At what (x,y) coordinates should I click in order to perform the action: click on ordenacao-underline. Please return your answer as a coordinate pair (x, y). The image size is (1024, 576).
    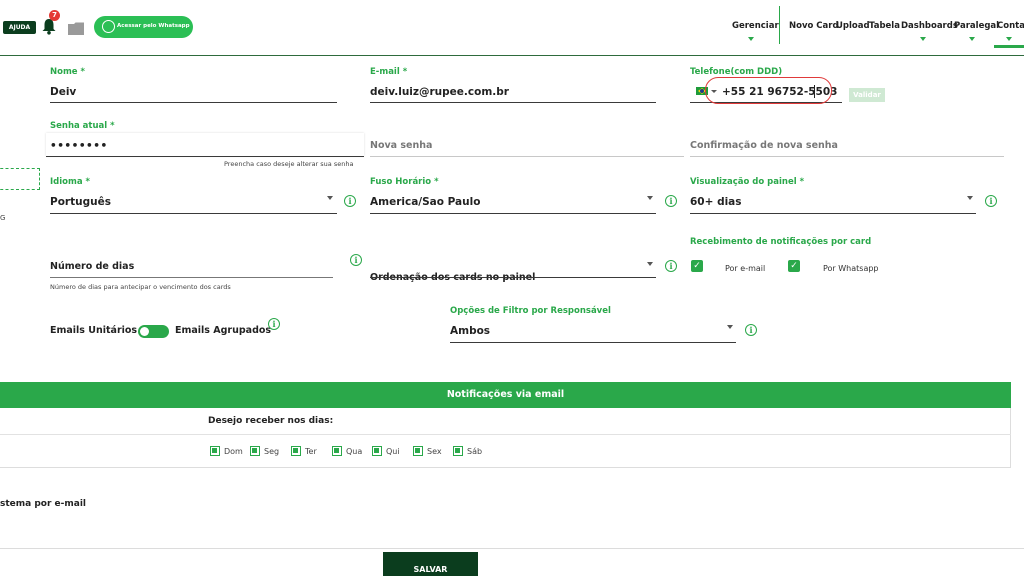
    Looking at the image, I should click on (513, 277).